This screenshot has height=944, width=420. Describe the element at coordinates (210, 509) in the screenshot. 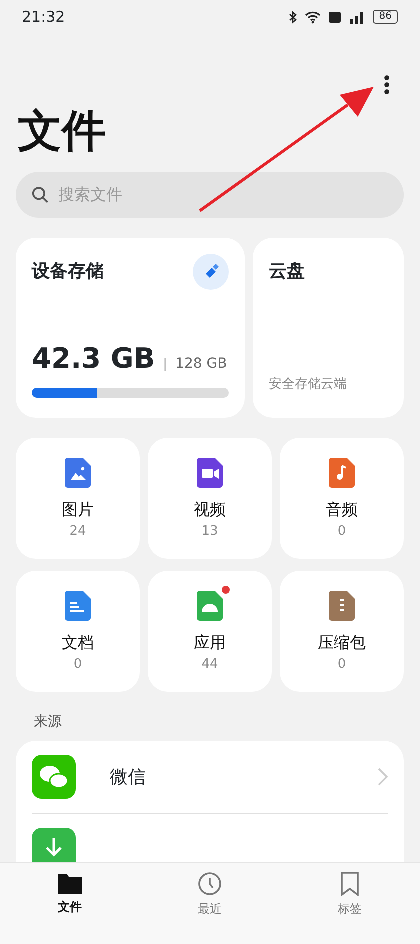

I see `category-label: 视频` at that location.